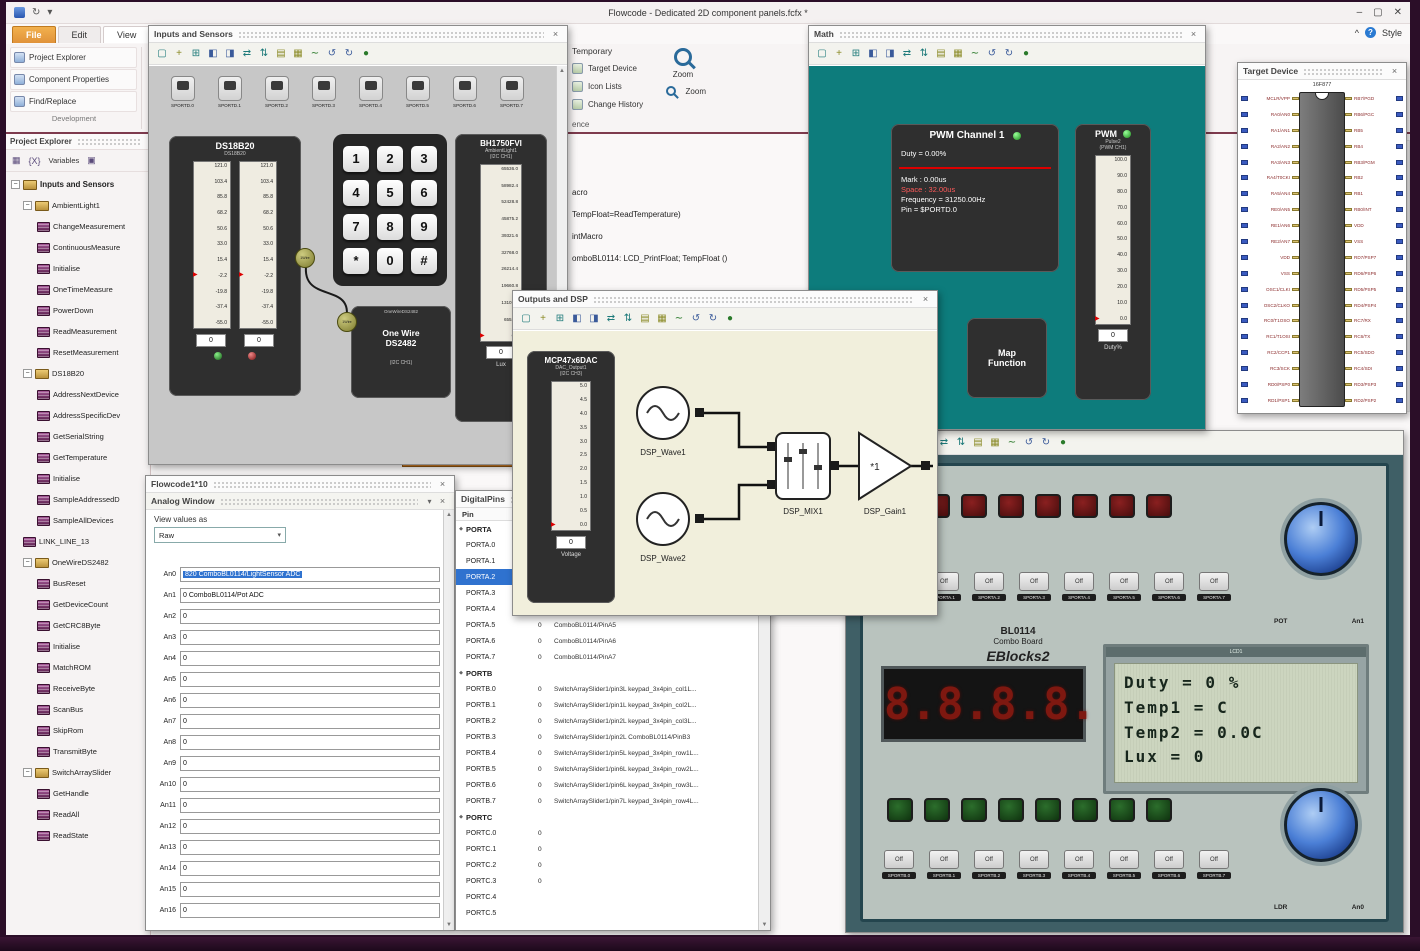 The height and width of the screenshot is (951, 1420). Describe the element at coordinates (78, 520) in the screenshot. I see `tree-item: − SampleAllDevices` at that location.